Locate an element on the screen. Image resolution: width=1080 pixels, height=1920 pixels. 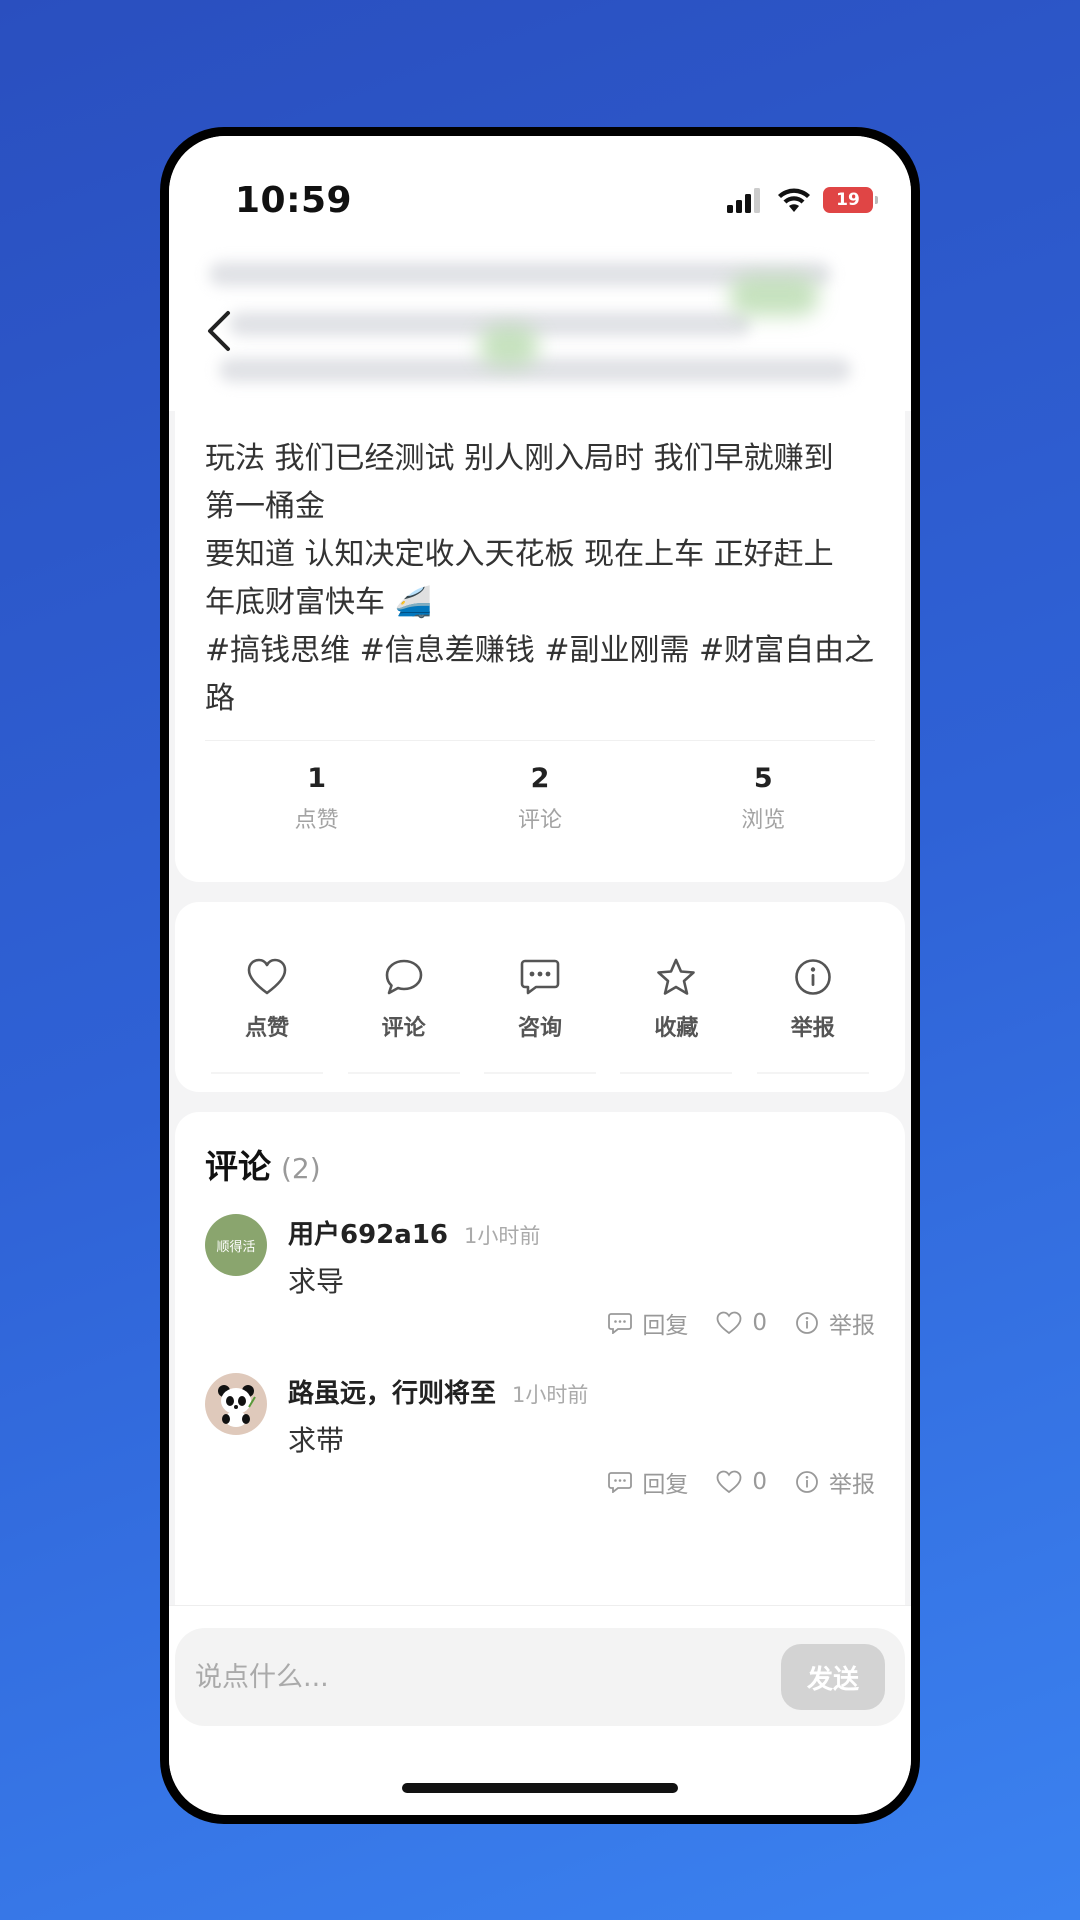
post-line: 要知道 认知决定收入天花板 现在上车 正好赶上 is located at coordinates (519, 554).